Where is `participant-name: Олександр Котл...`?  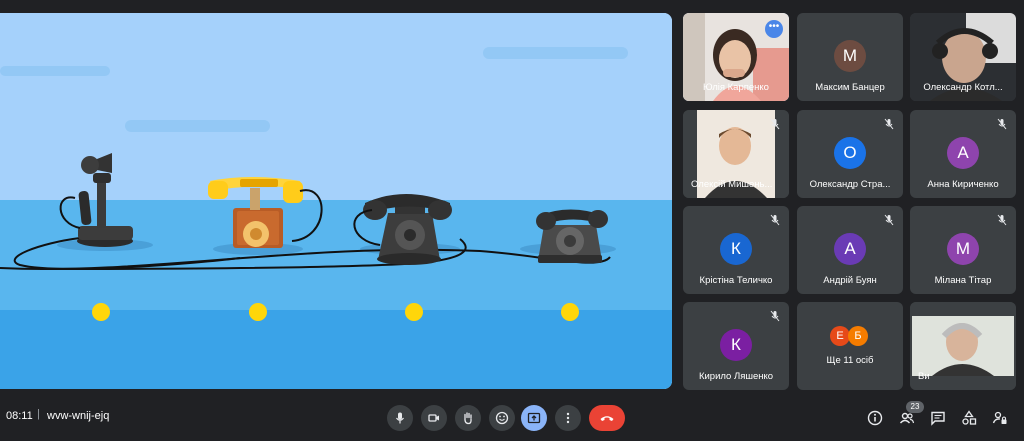
participant-name: Олександр Котл... is located at coordinates (963, 87).